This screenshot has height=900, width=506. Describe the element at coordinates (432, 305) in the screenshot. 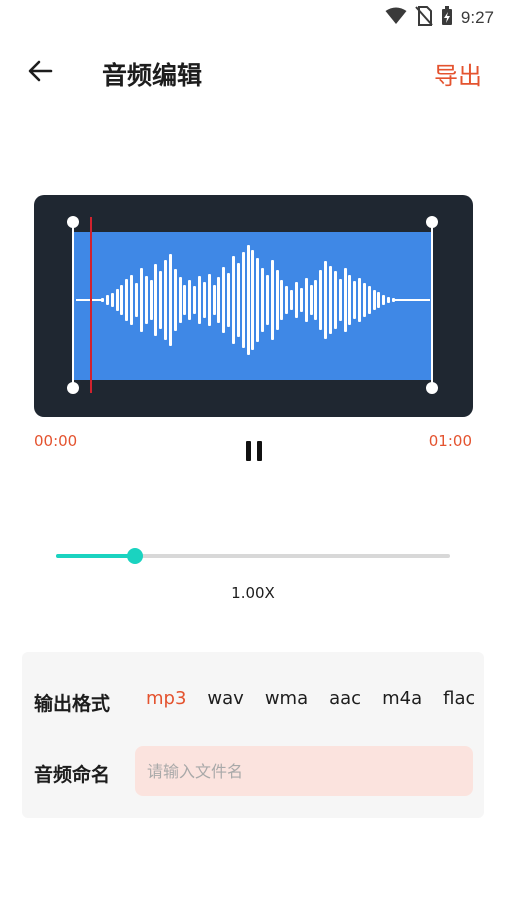

I see `trim-end-line` at that location.